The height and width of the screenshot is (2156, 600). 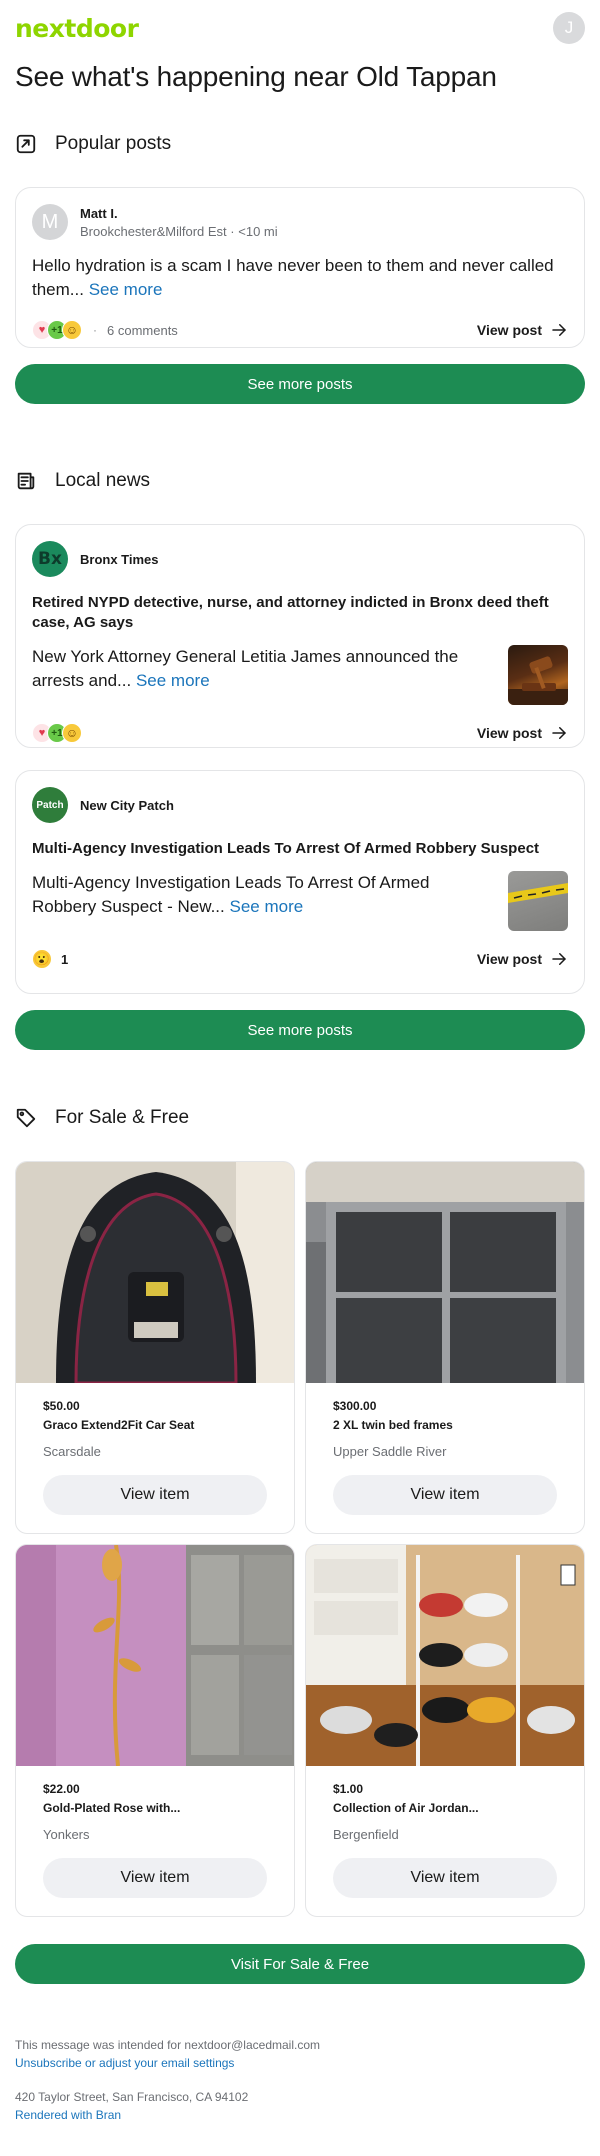 I want to click on top-bar: nextdoor J, so click(x=300, y=28).